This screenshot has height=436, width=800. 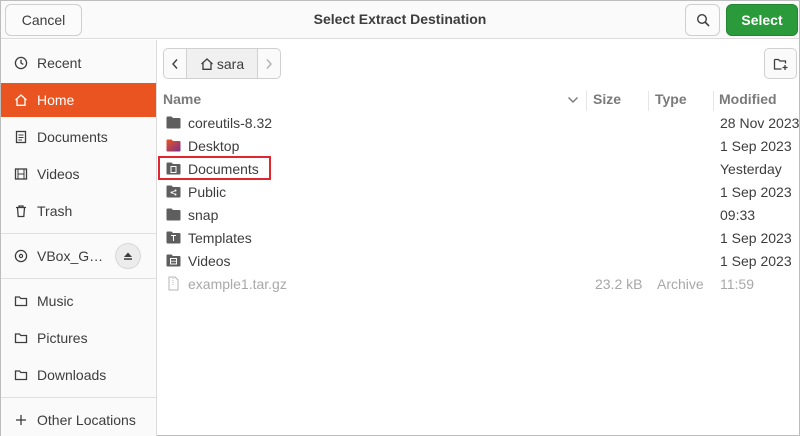 I want to click on dialog-title: Select Extract Destination, so click(x=400, y=19).